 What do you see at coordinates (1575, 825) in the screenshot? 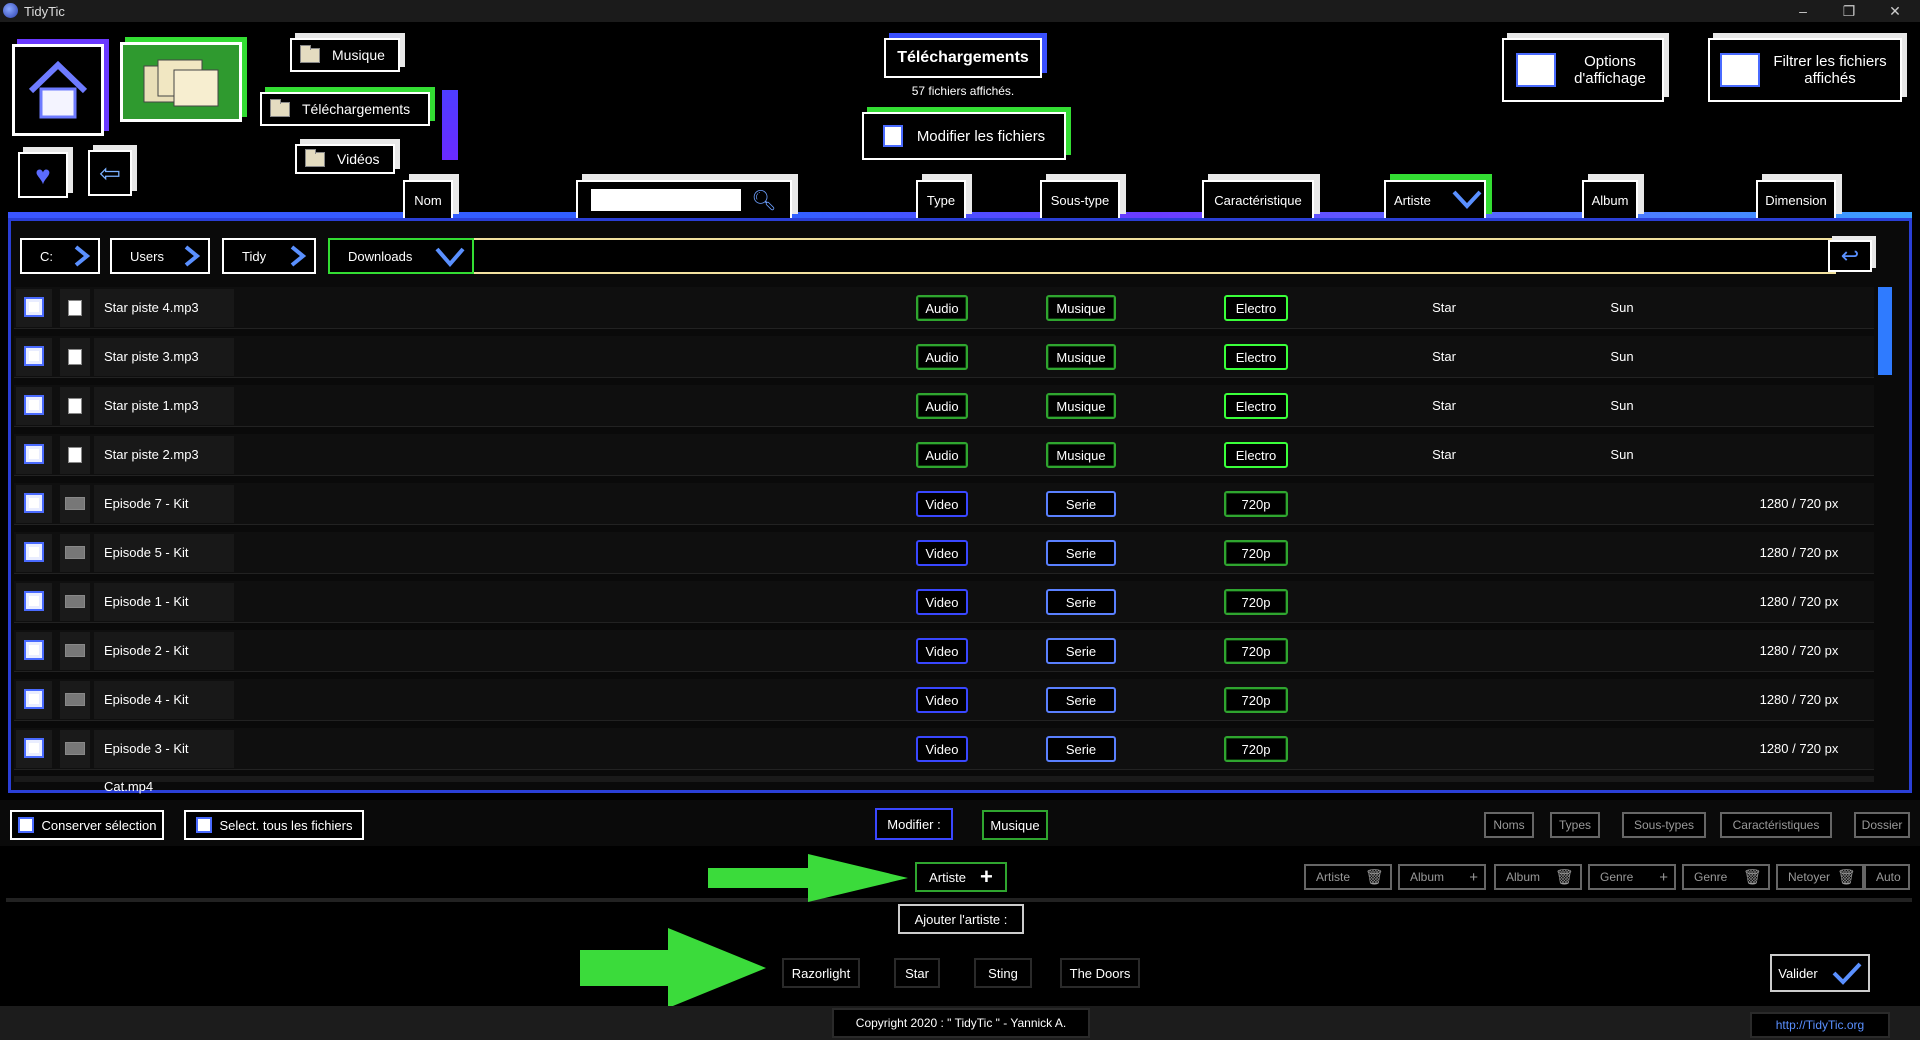
I see `filter-1-button: Types` at bounding box center [1575, 825].